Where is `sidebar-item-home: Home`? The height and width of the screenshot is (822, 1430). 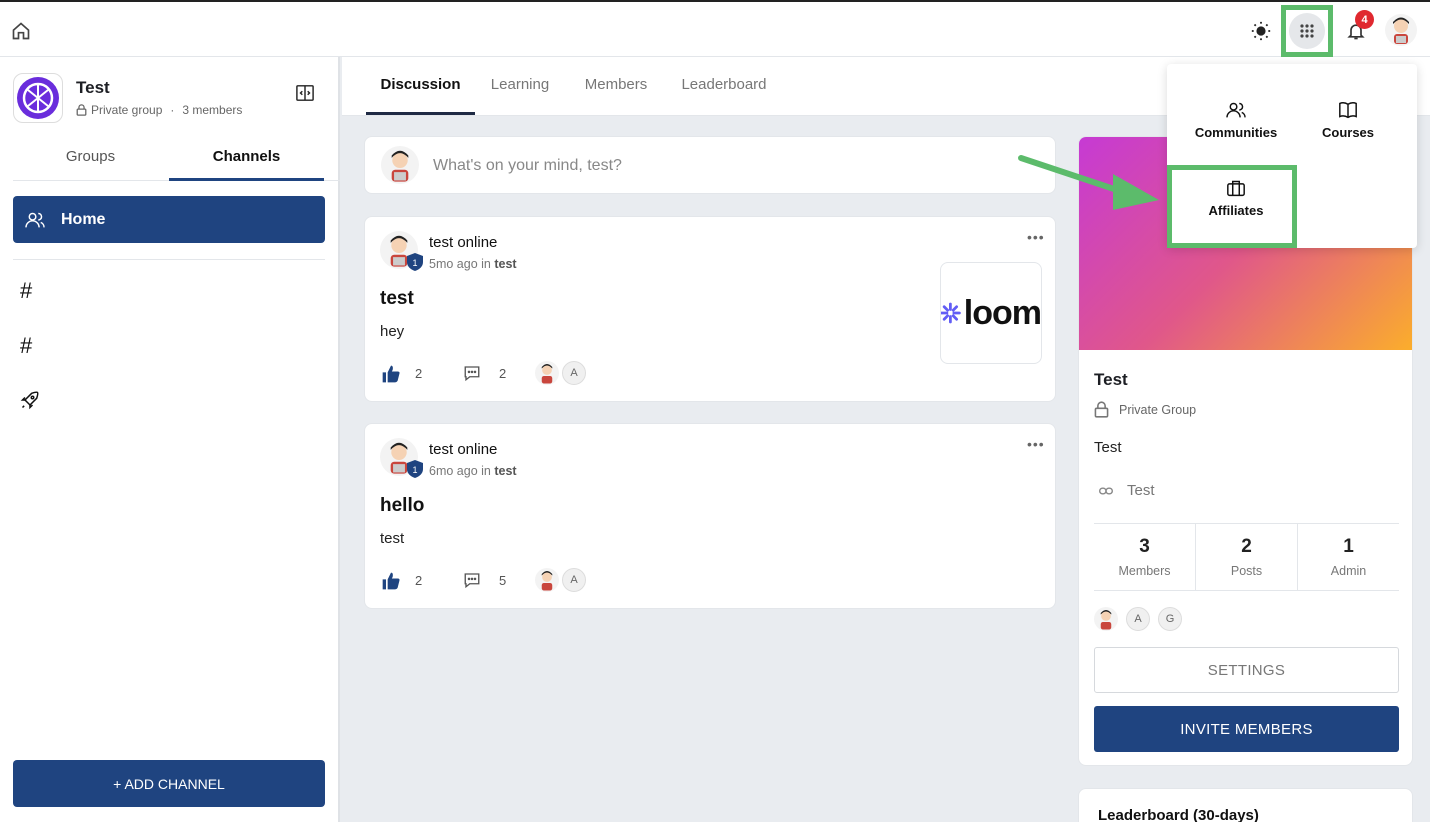 sidebar-item-home: Home is located at coordinates (169, 219).